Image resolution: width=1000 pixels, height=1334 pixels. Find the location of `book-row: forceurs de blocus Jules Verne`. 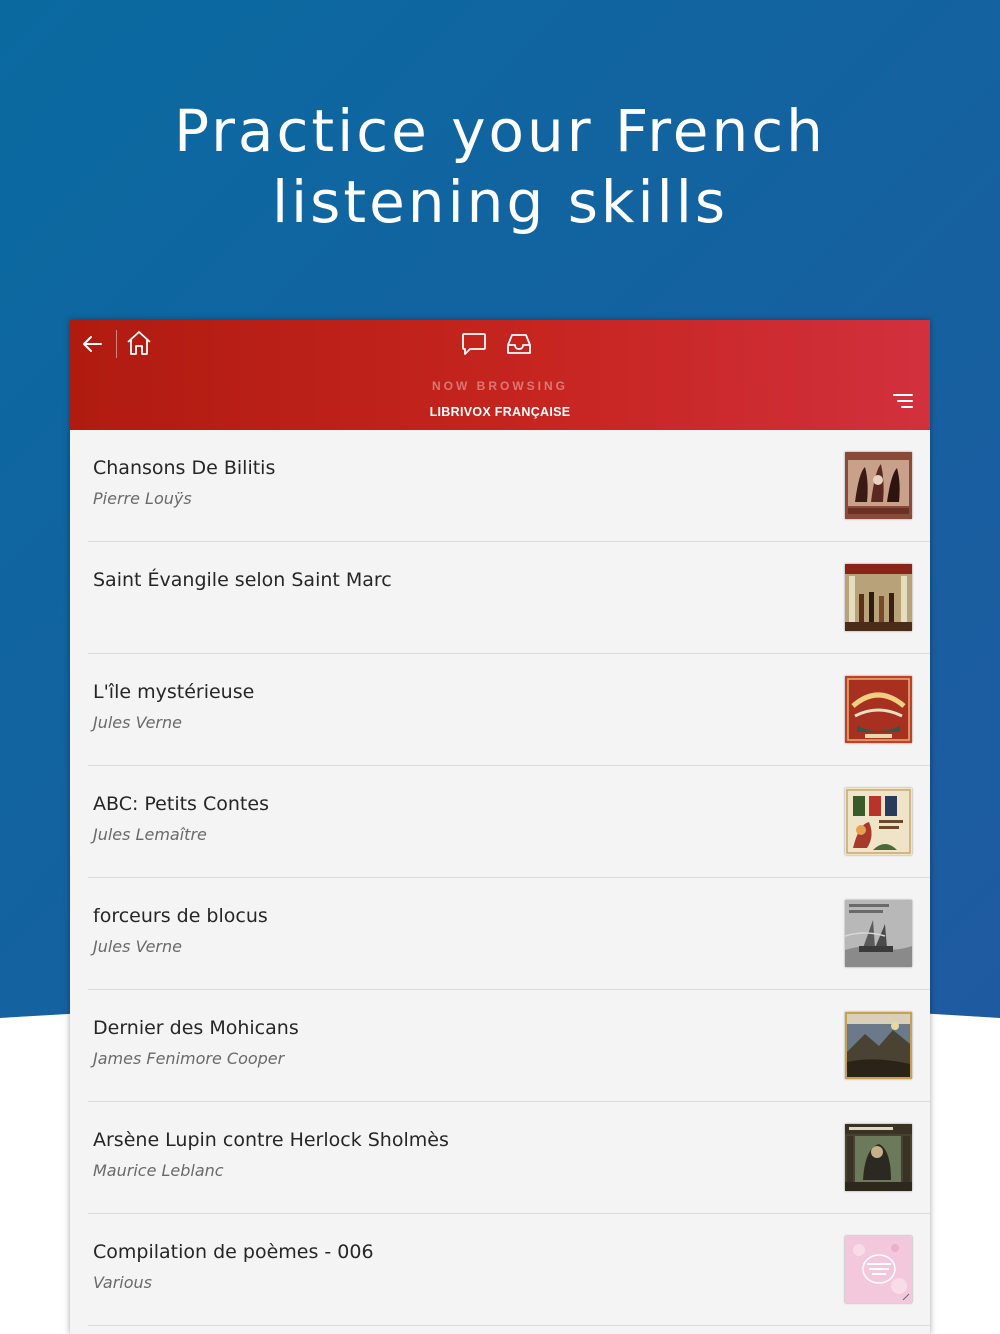

book-row: forceurs de blocus Jules Verne is located at coordinates (500, 934).